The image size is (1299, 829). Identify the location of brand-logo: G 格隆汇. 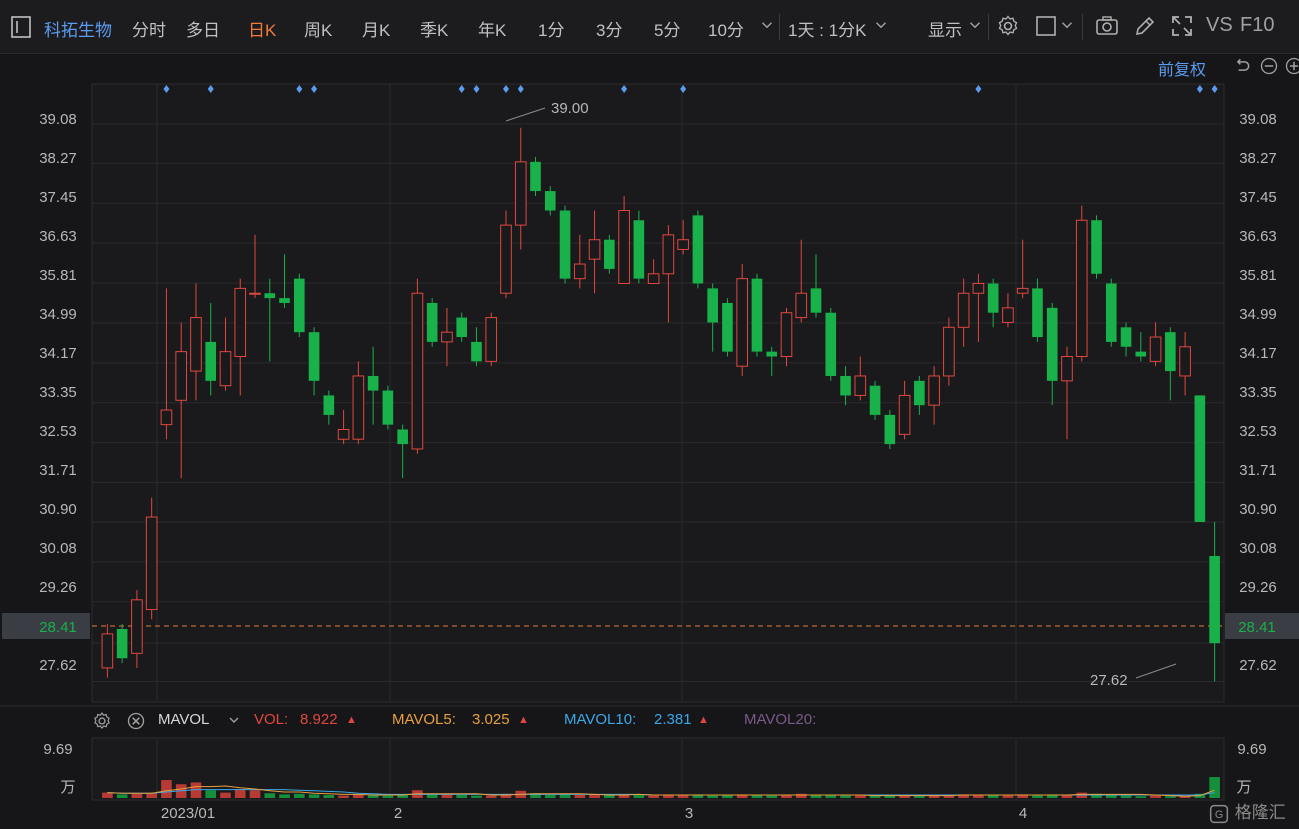
(1247, 811).